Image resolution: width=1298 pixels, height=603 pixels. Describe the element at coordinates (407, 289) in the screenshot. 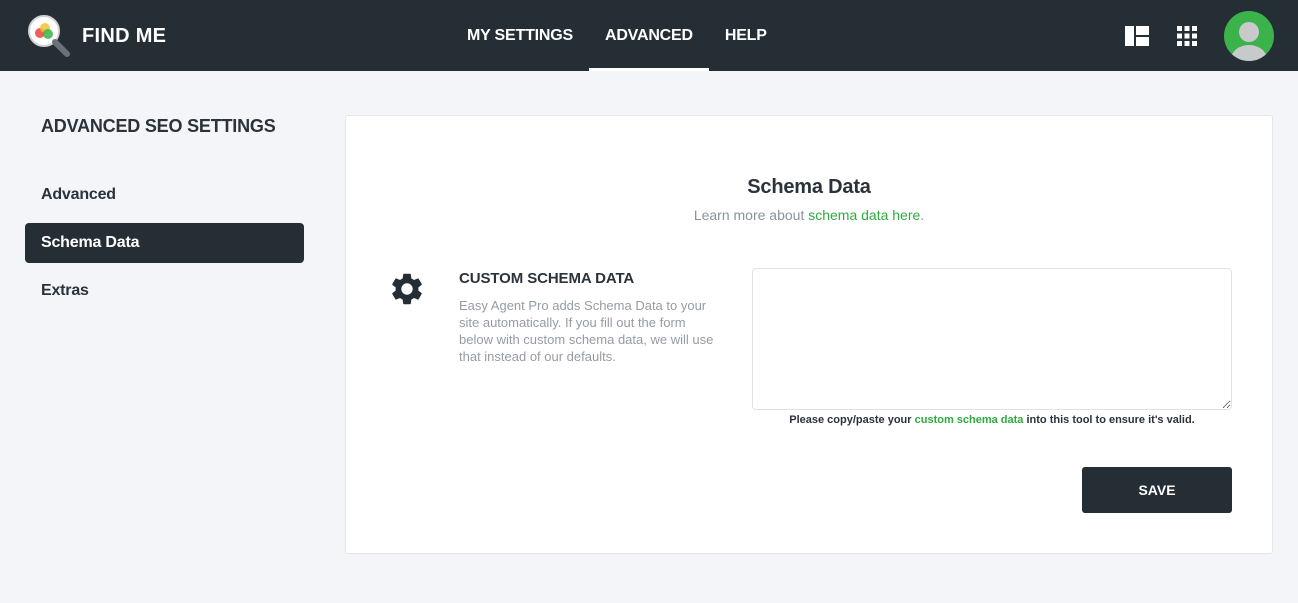

I see `gear-icon` at that location.